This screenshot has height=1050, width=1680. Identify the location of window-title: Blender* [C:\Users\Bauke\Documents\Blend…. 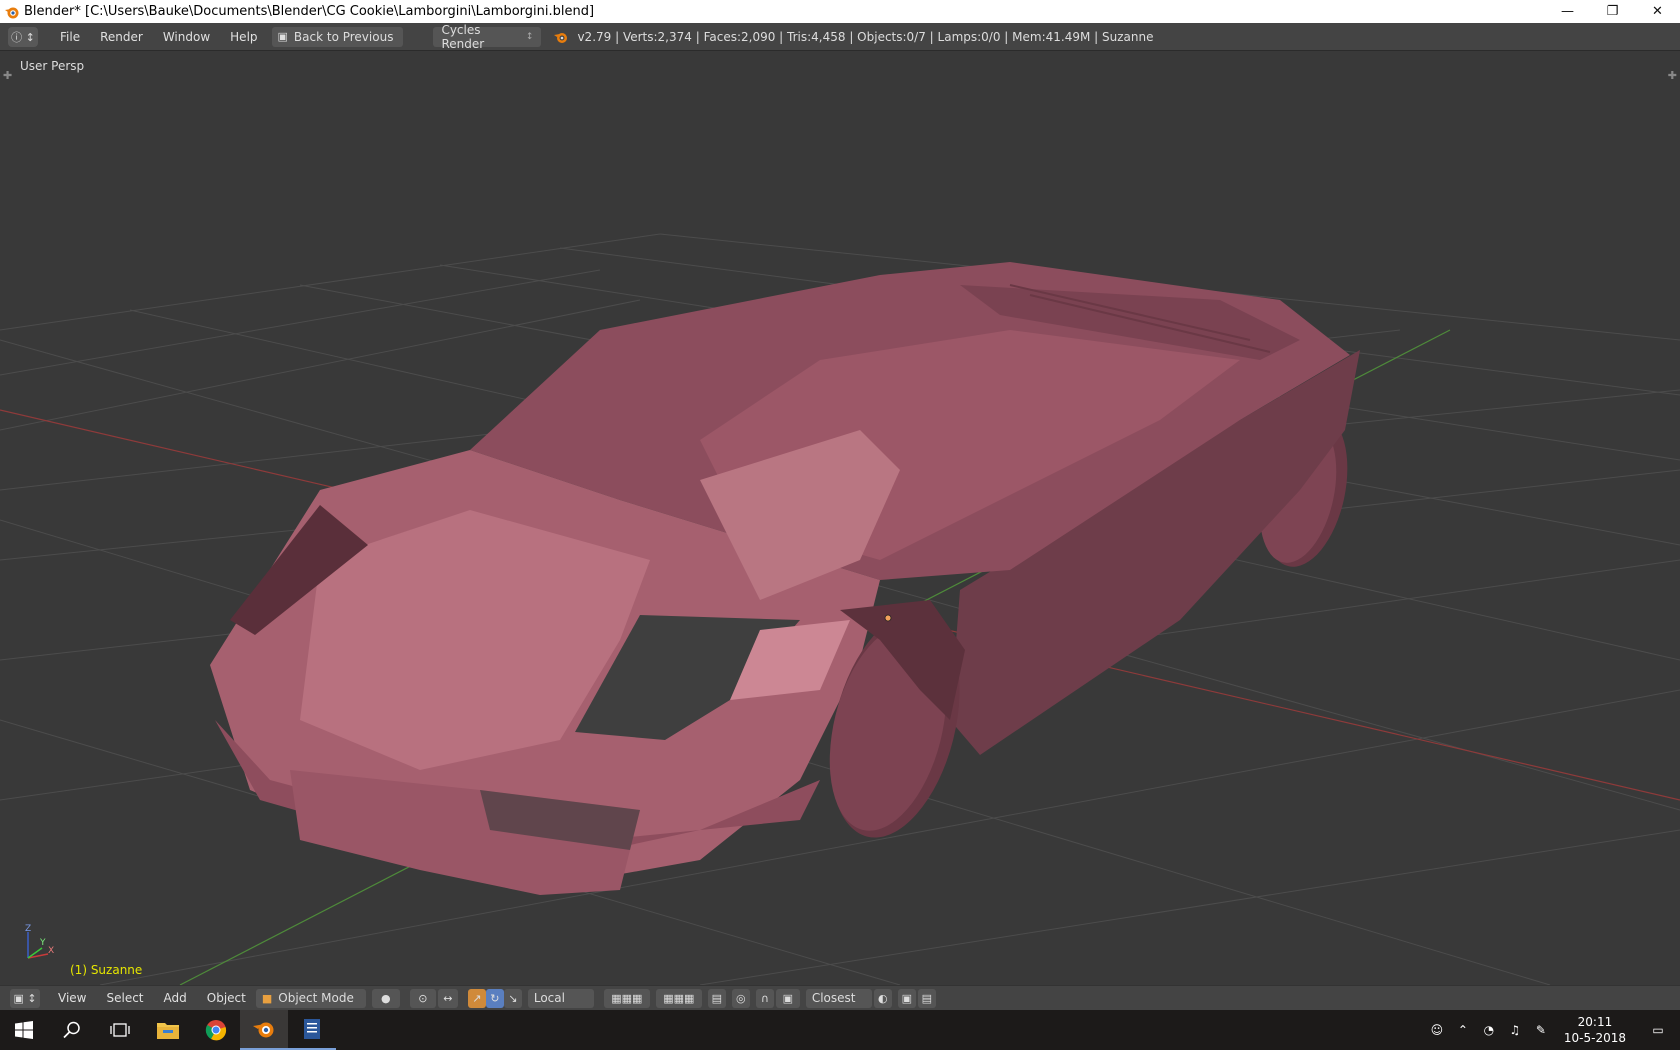
(309, 11).